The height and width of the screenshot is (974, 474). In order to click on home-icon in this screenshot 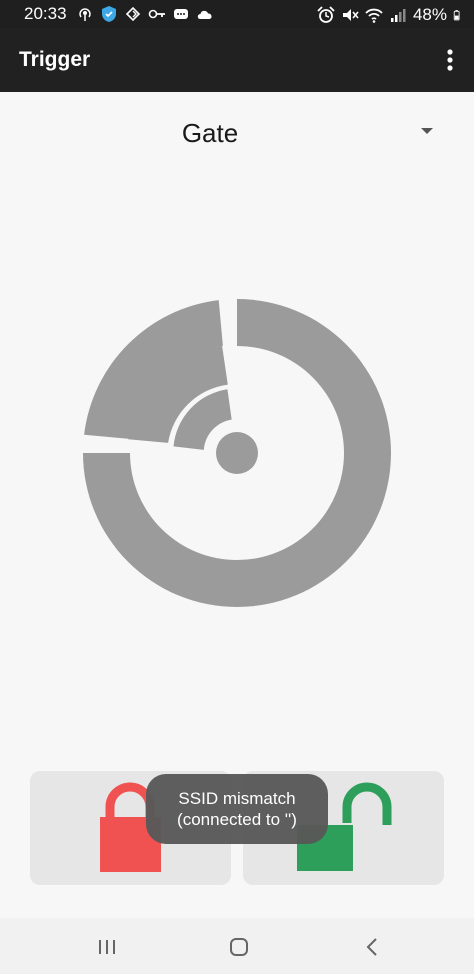, I will do `click(239, 947)`.